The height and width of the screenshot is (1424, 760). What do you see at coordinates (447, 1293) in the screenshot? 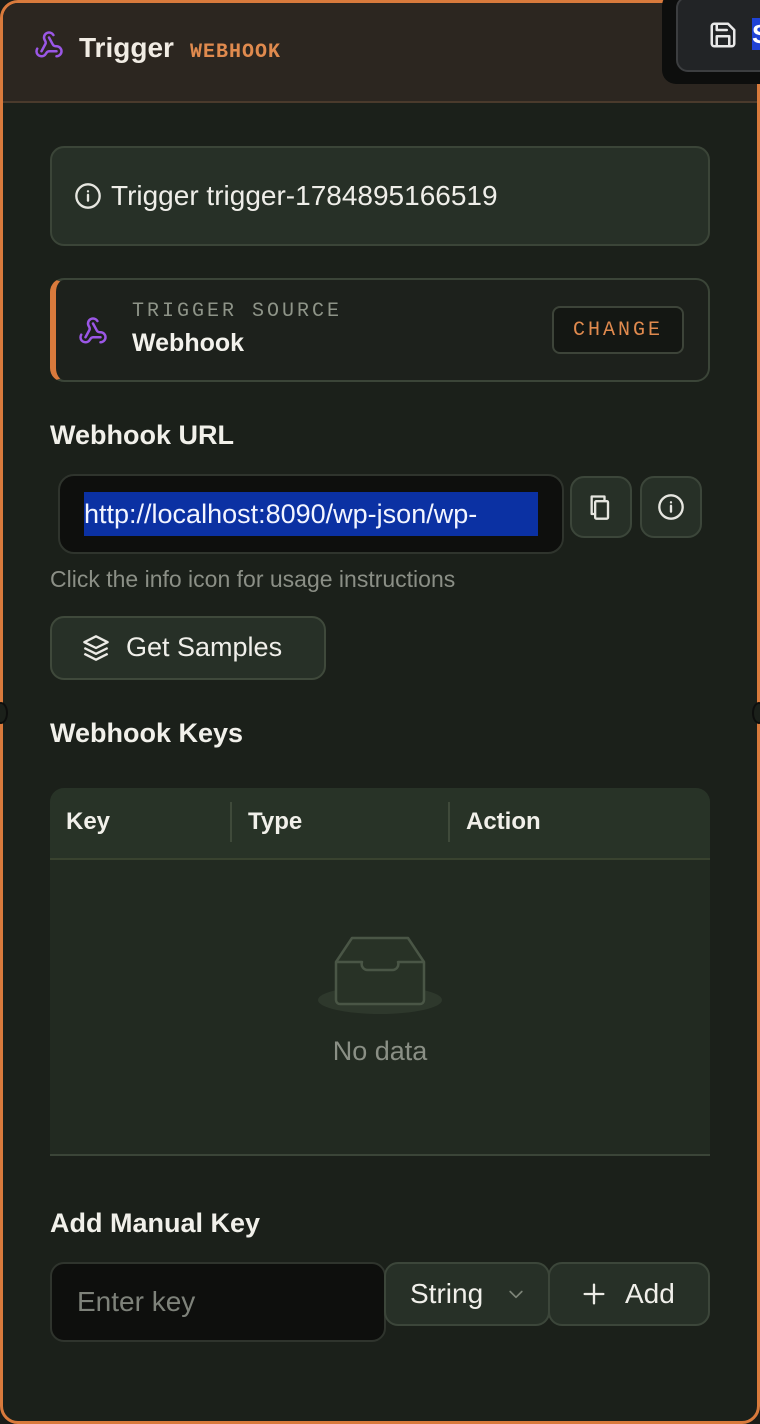
I see `key-type-value: String` at bounding box center [447, 1293].